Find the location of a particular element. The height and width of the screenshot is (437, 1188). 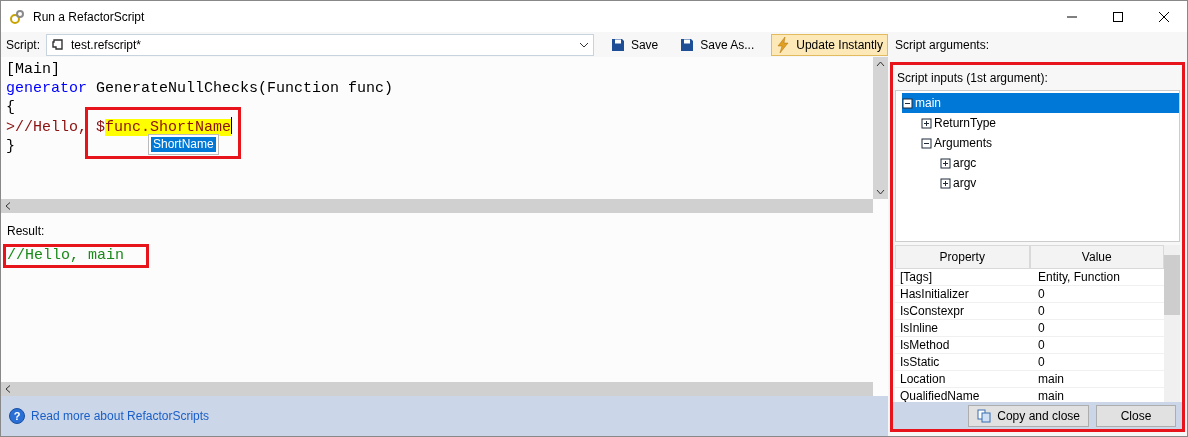

autocomplete-item: ShortName is located at coordinates (183, 144).